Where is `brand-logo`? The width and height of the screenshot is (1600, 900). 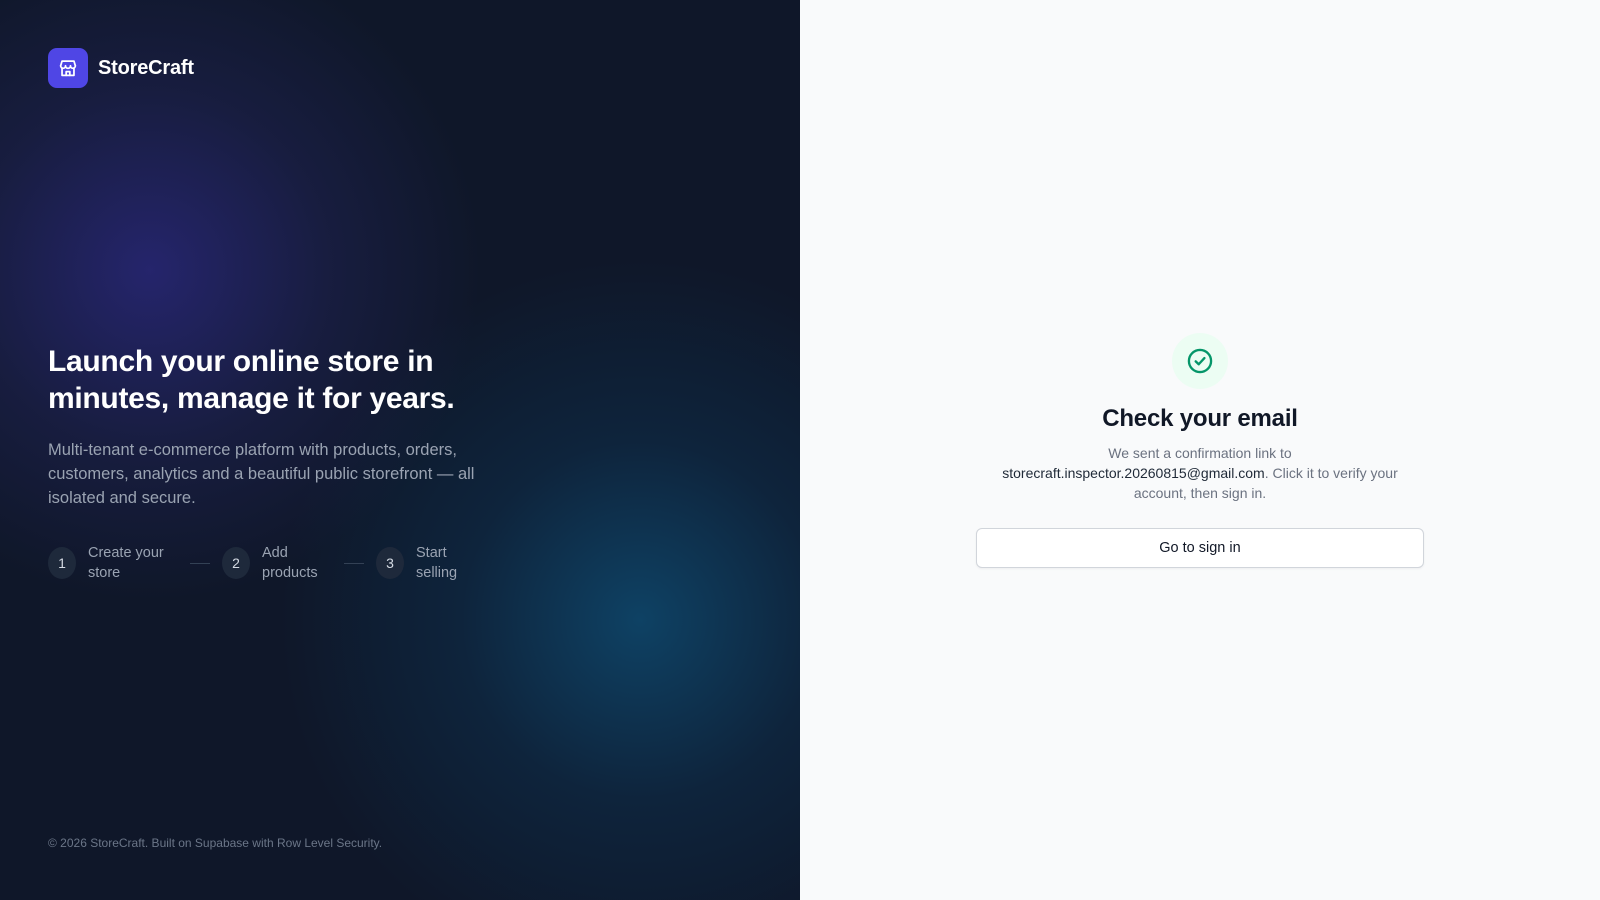
brand-logo is located at coordinates (68, 68).